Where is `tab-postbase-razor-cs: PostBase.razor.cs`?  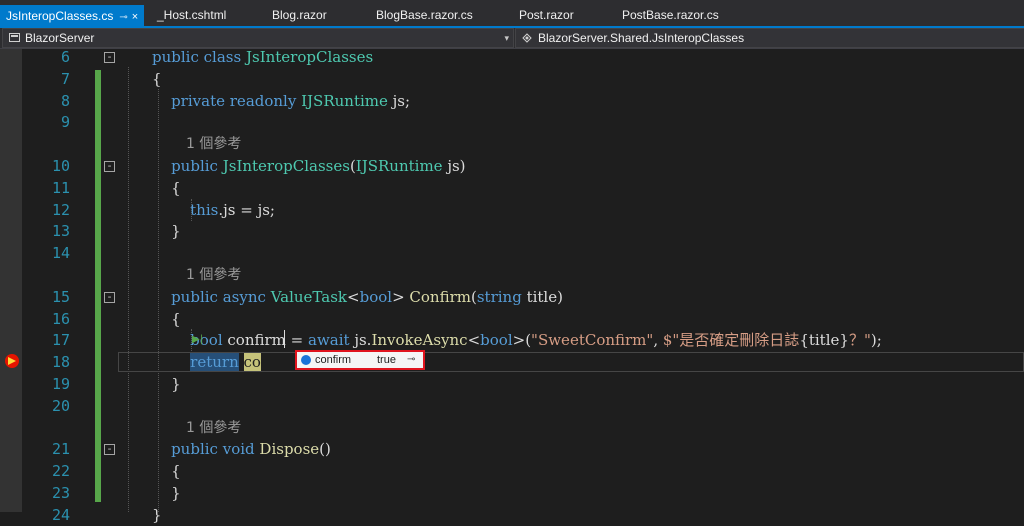
tab-postbase-razor-cs: PostBase.razor.cs is located at coordinates (670, 15).